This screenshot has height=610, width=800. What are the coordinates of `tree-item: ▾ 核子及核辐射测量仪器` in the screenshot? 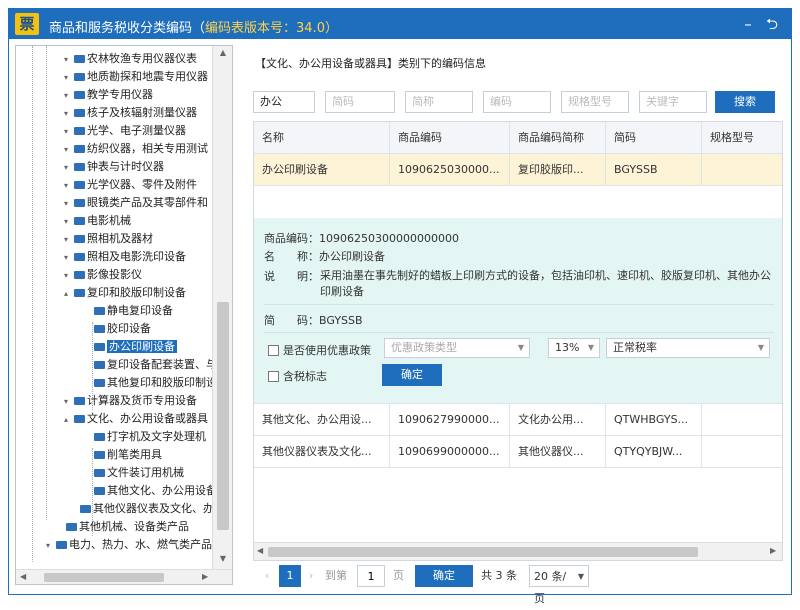 It's located at (130, 113).